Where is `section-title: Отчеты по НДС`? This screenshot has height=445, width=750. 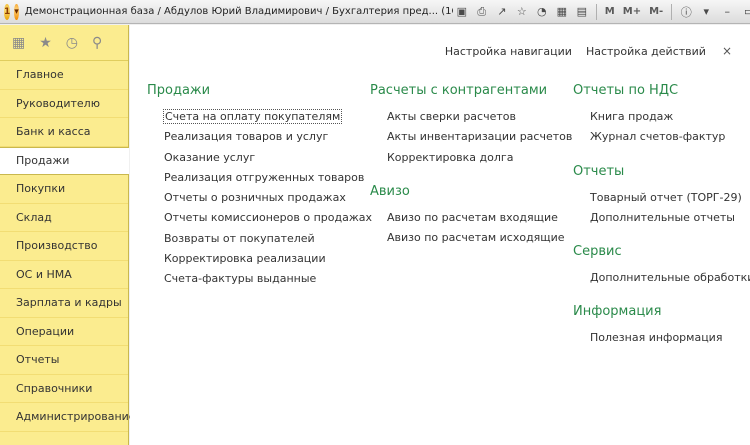
section-title: Отчеты по НДС is located at coordinates (661, 90).